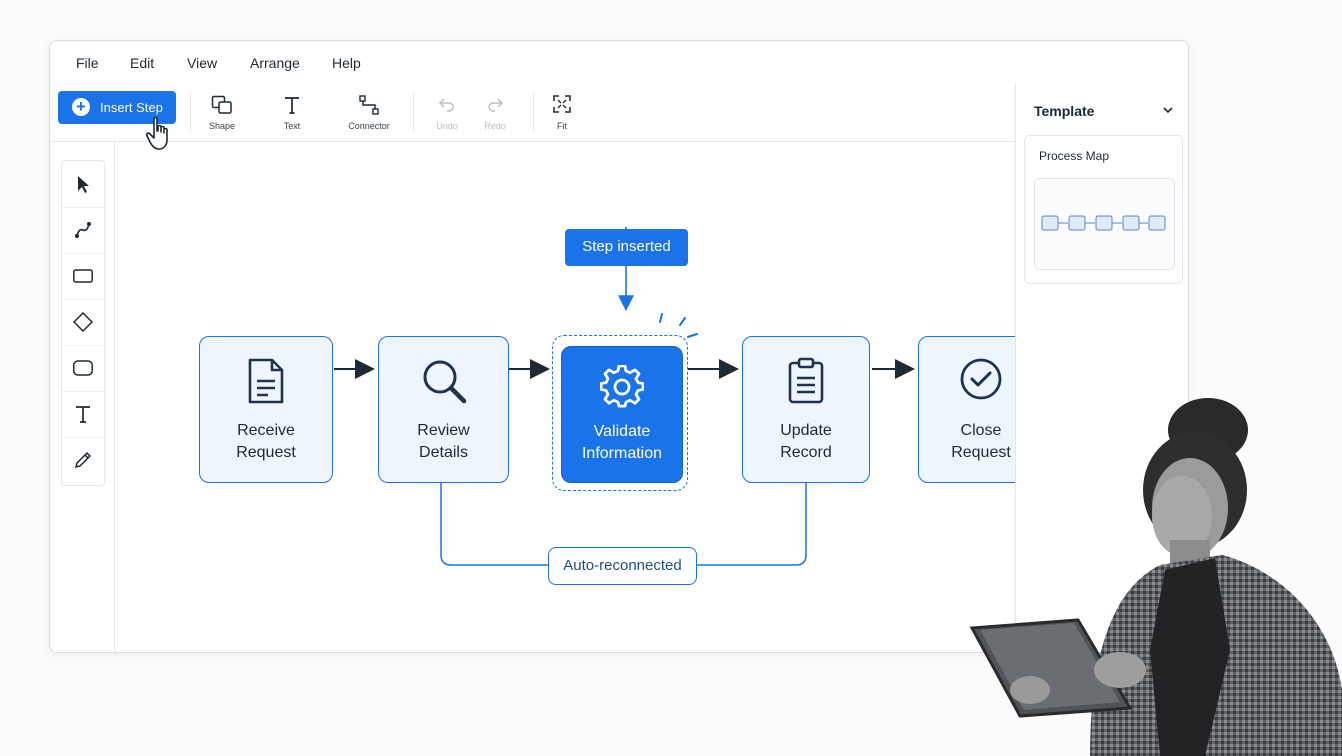 This screenshot has height=756, width=1342. Describe the element at coordinates (1064, 111) in the screenshot. I see `template-panel-title: Template` at that location.